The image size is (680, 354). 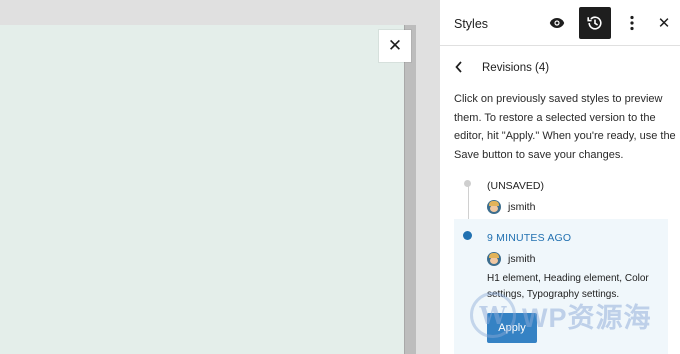 I want to click on revision-label: 9 MINUTES AGO, so click(x=529, y=238).